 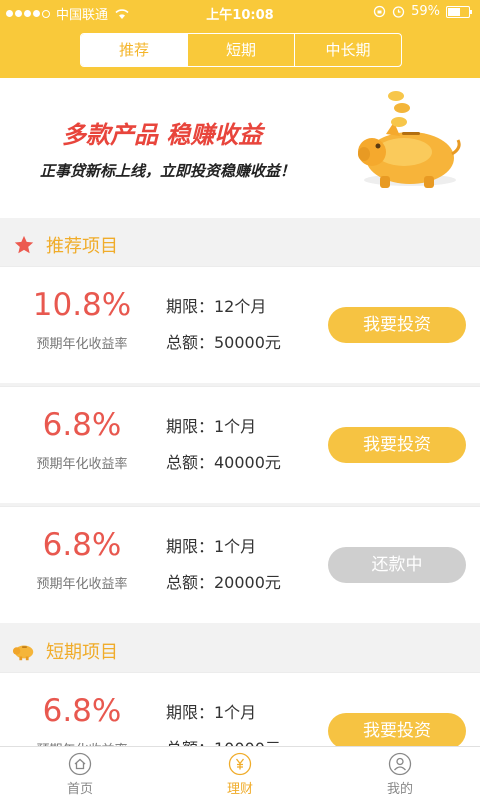 What do you see at coordinates (399, 789) in the screenshot?
I see `nav-label: 我的` at bounding box center [399, 789].